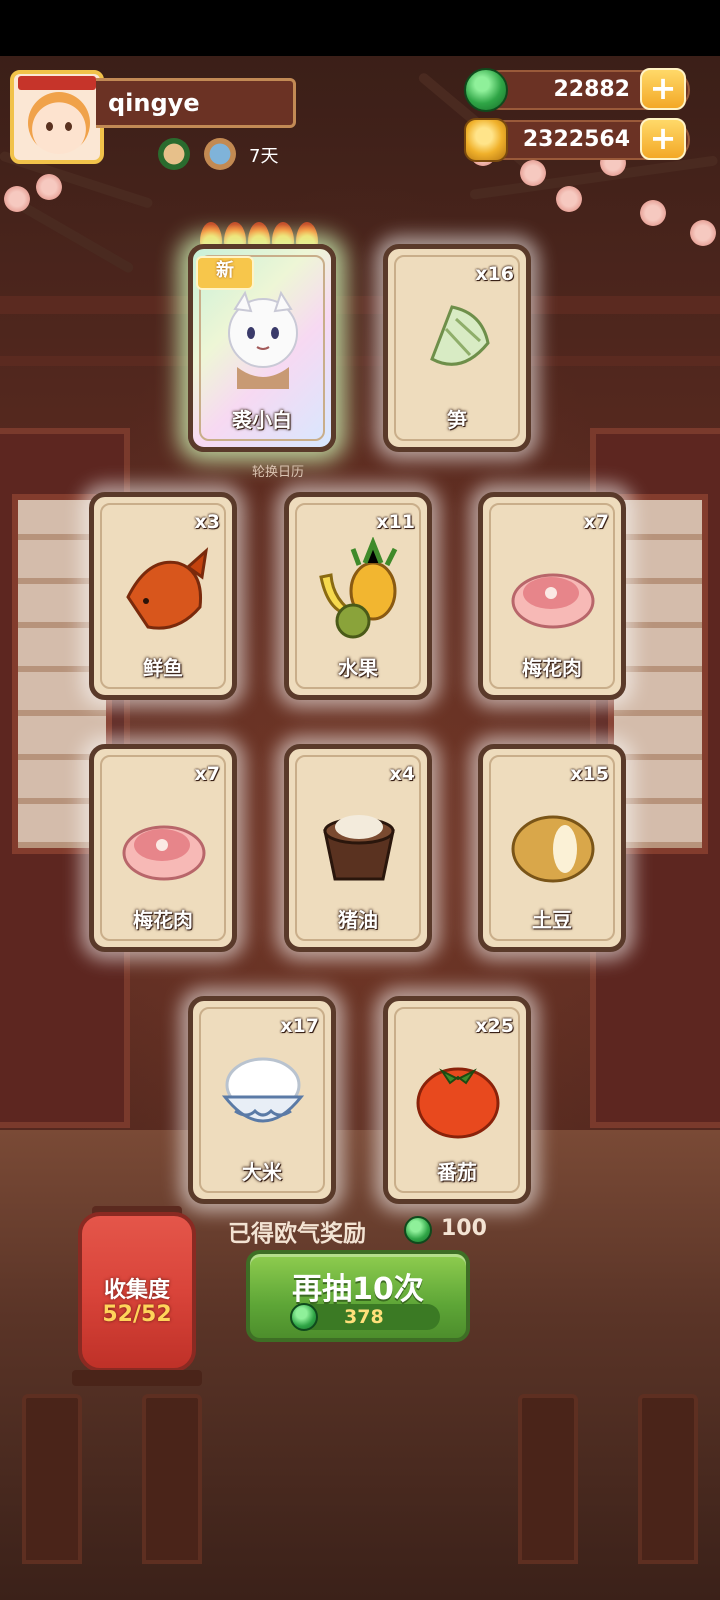 This screenshot has width=720, height=1600. What do you see at coordinates (263, 341) in the screenshot?
I see `cat-character-icon` at bounding box center [263, 341].